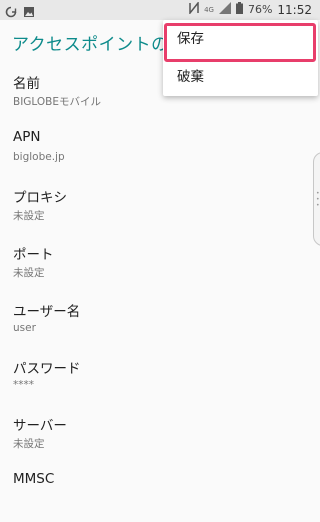  Describe the element at coordinates (240, 39) in the screenshot. I see `menu-item-save: 保存` at that location.